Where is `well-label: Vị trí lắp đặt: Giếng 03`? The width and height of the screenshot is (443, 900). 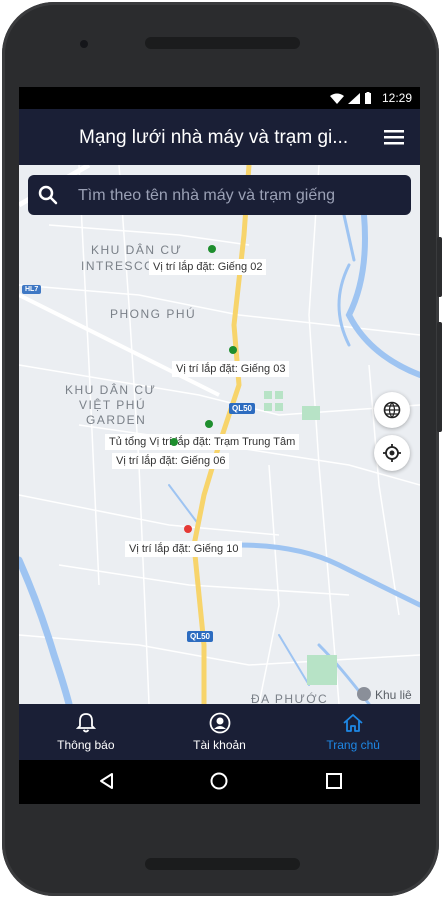 well-label: Vị trí lắp đặt: Giếng 03 is located at coordinates (231, 369).